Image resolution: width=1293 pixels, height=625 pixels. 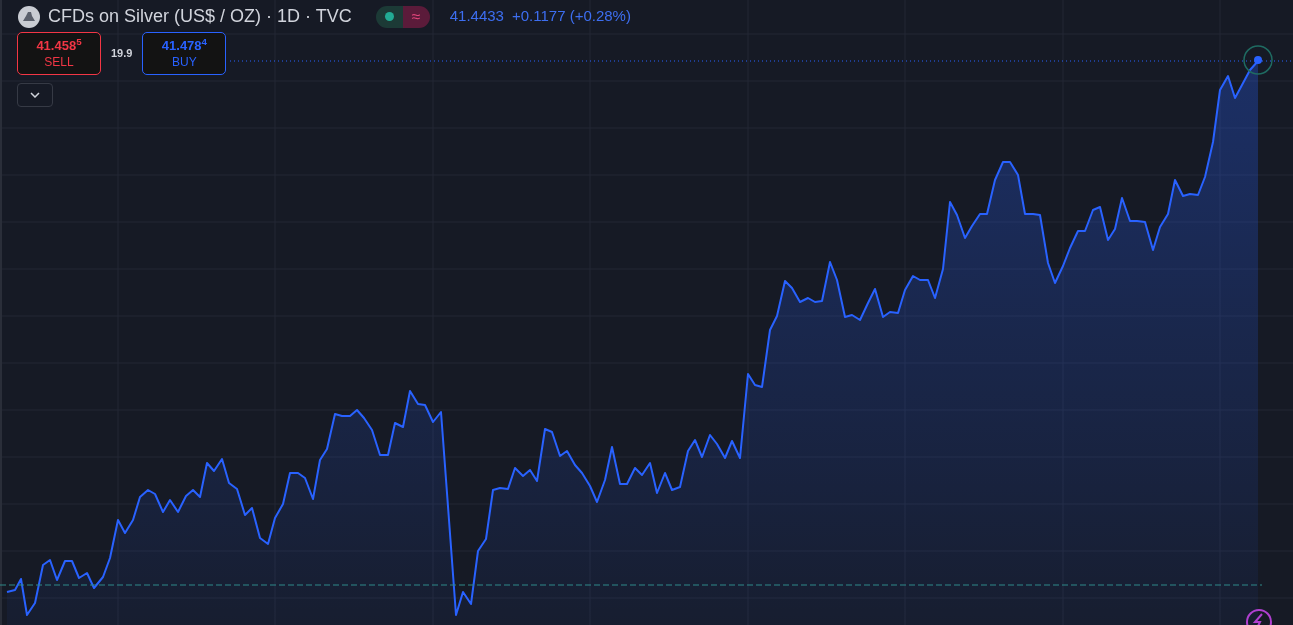 What do you see at coordinates (476, 16) in the screenshot?
I see `last-price: 41.4433` at bounding box center [476, 16].